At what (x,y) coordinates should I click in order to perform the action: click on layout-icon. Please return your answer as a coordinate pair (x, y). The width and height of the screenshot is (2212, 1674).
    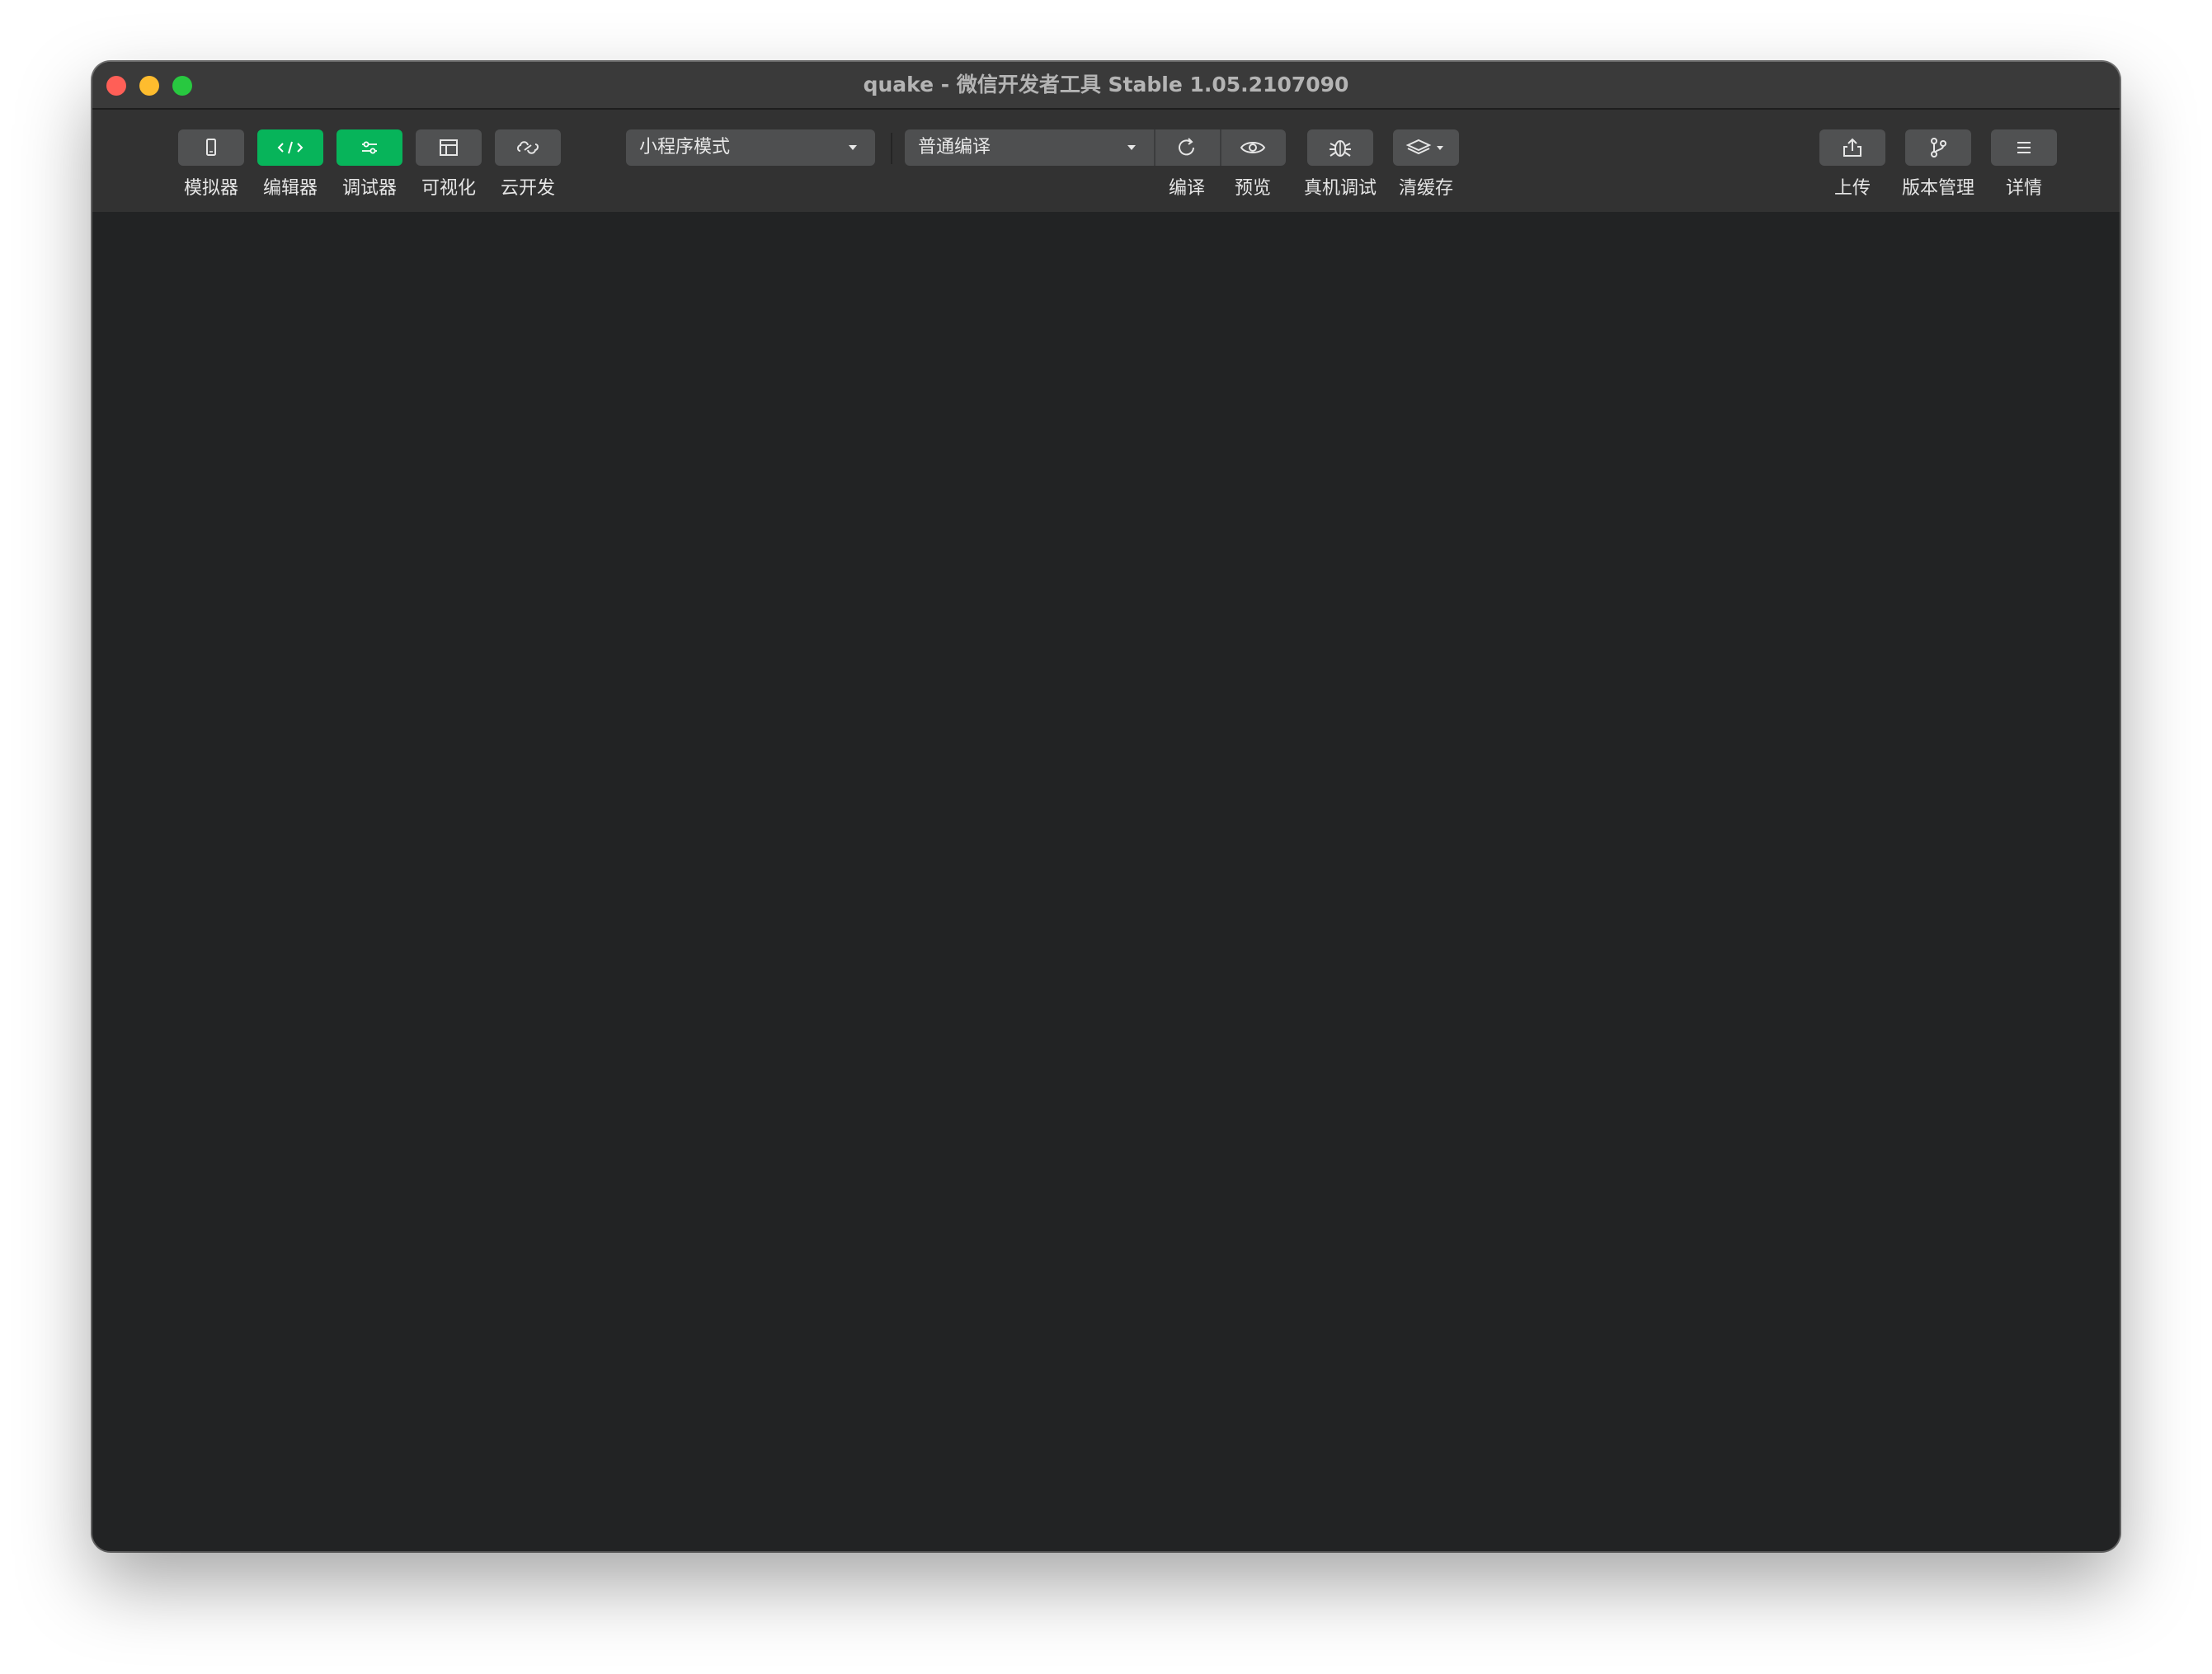
    Looking at the image, I should click on (449, 147).